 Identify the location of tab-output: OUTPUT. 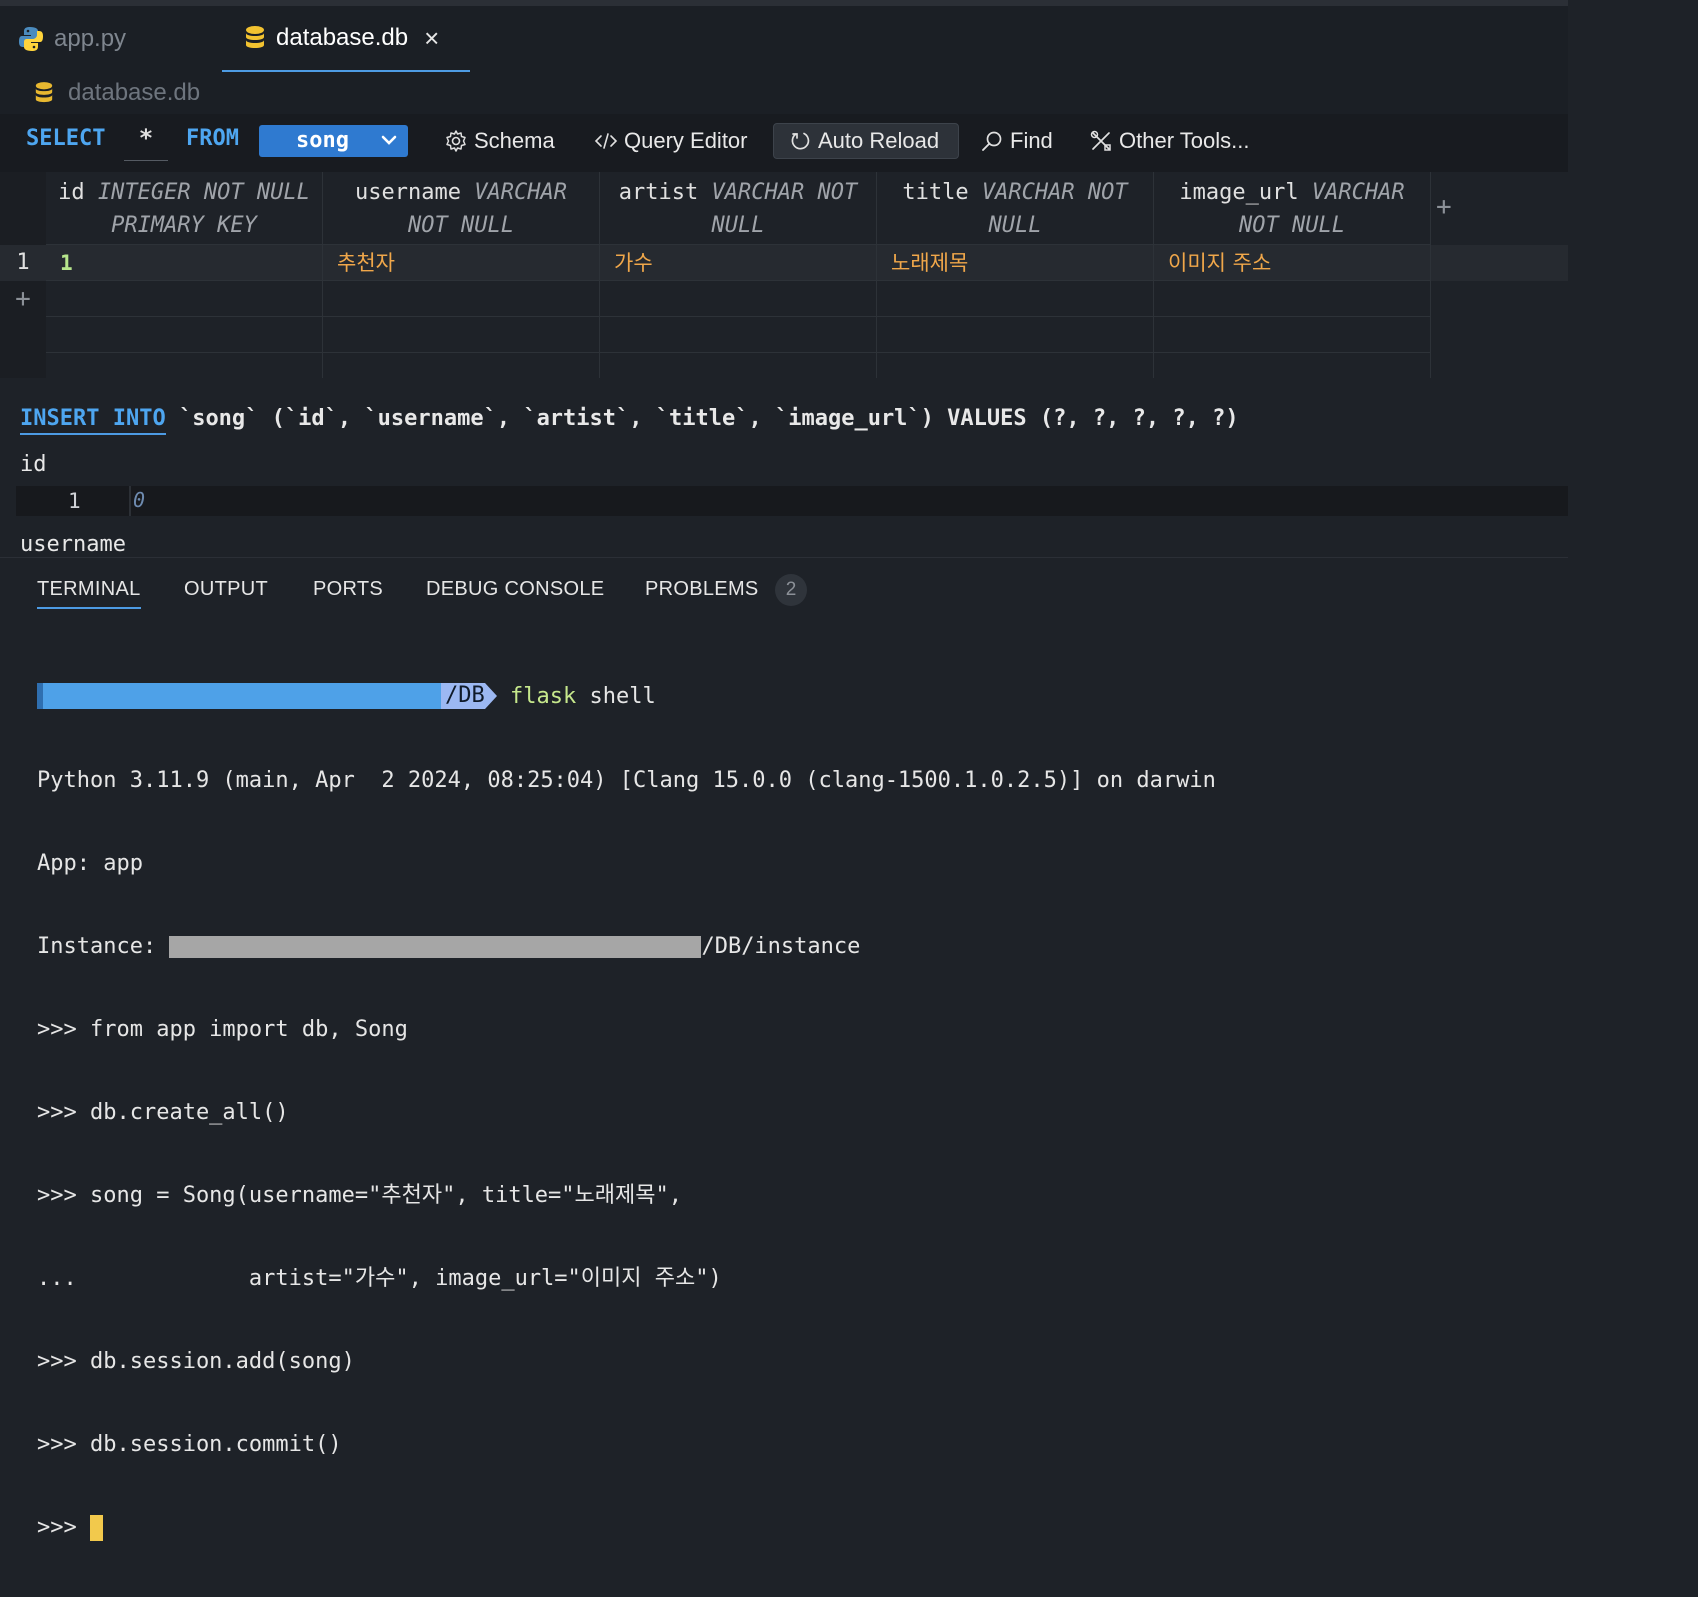
(226, 589).